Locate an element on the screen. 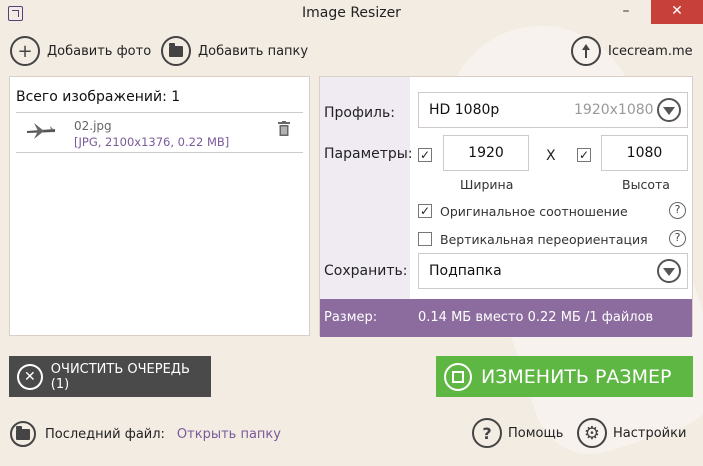 This screenshot has height=466, width=703. profile-value: HD 1080p is located at coordinates (464, 110).